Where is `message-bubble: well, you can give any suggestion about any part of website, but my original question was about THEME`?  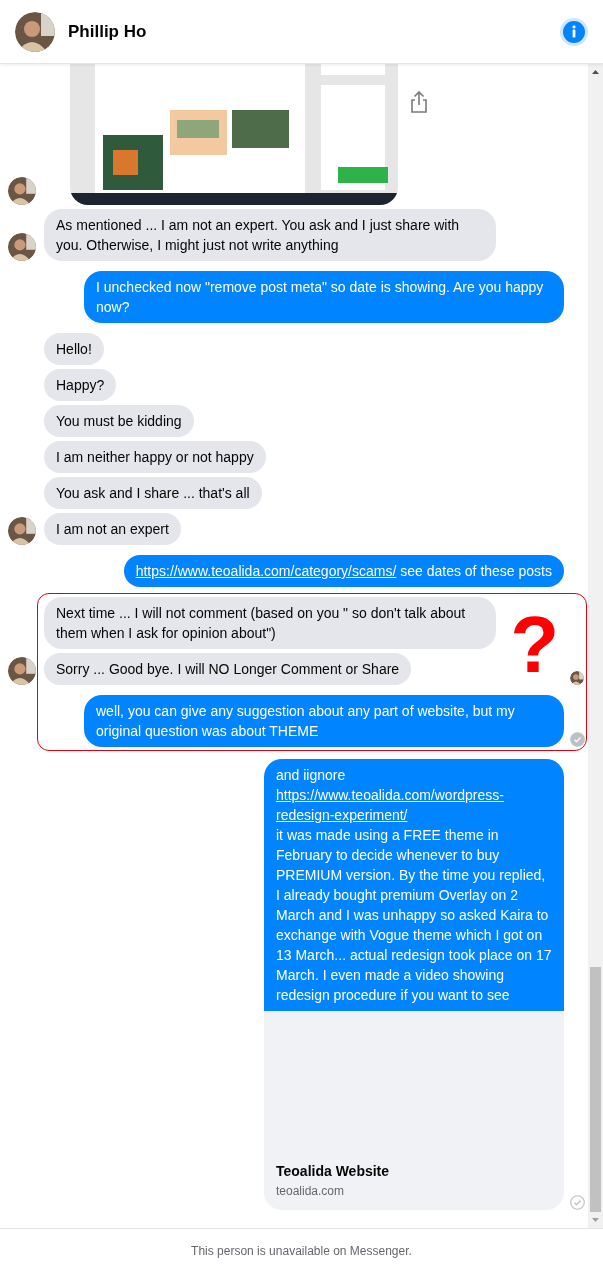 message-bubble: well, you can give any suggestion about any part of website, but my original question was about THEME is located at coordinates (324, 721).